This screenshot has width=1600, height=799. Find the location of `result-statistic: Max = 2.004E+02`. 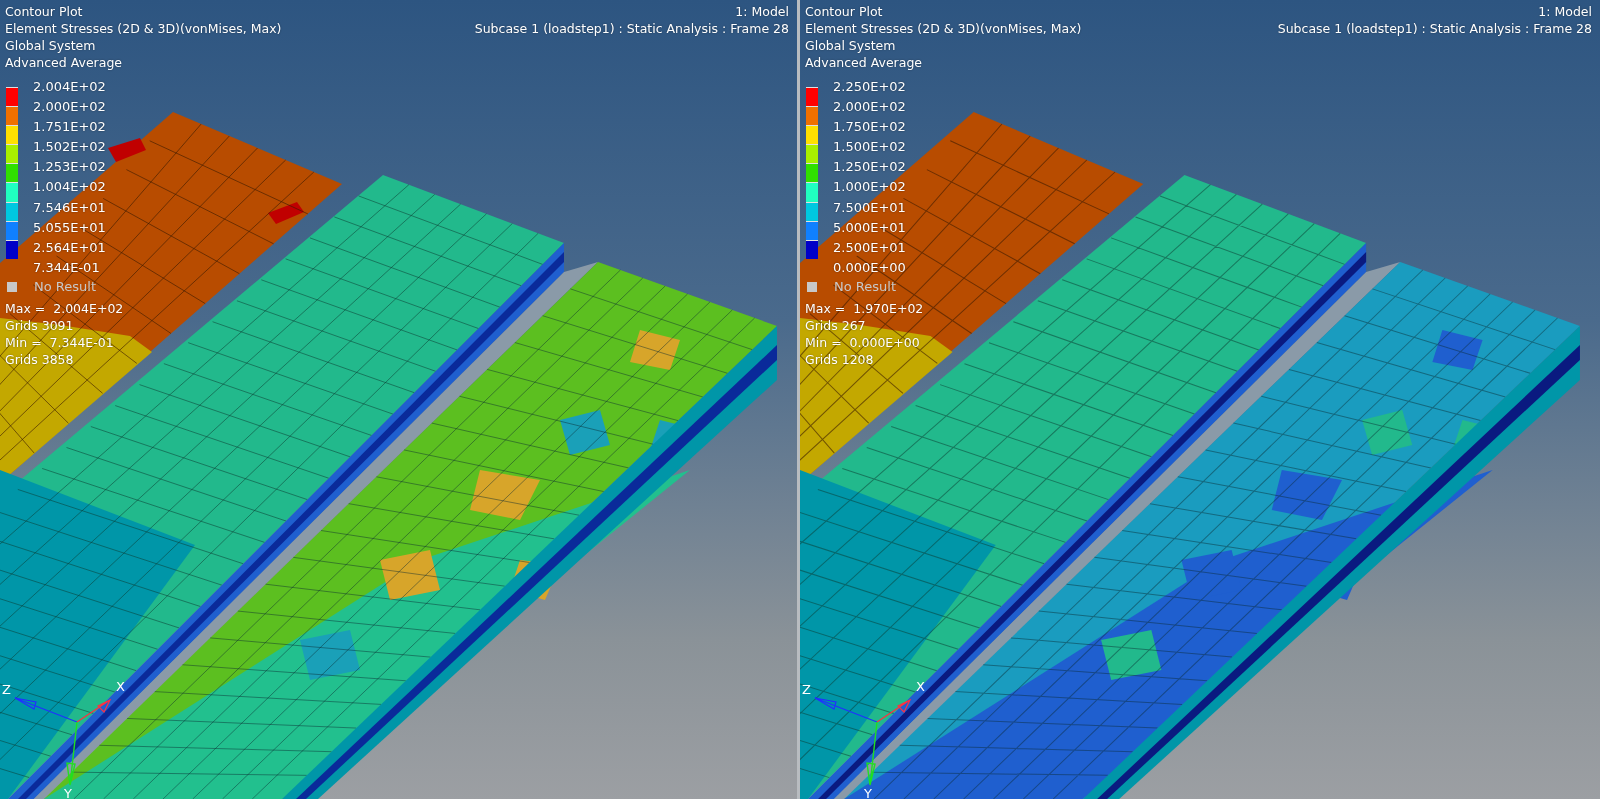

result-statistic: Max = 2.004E+02 is located at coordinates (64, 308).